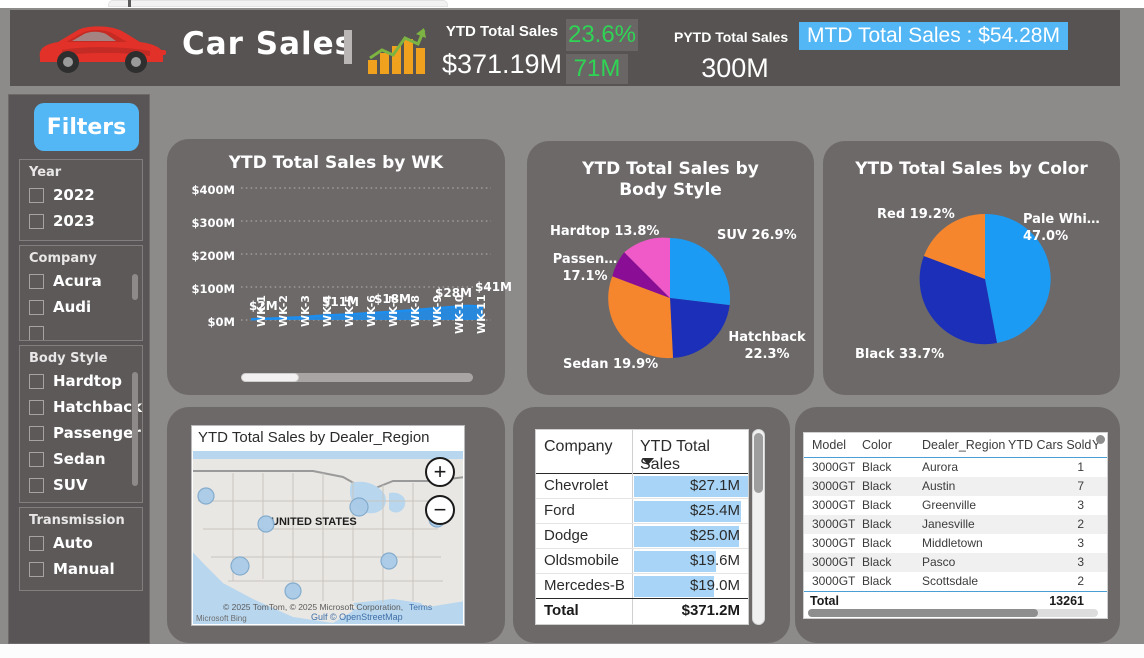 The width and height of the screenshot is (1144, 658). Describe the element at coordinates (270, 377) in the screenshot. I see `chart-horizontal-scrollbar-thumb` at that location.